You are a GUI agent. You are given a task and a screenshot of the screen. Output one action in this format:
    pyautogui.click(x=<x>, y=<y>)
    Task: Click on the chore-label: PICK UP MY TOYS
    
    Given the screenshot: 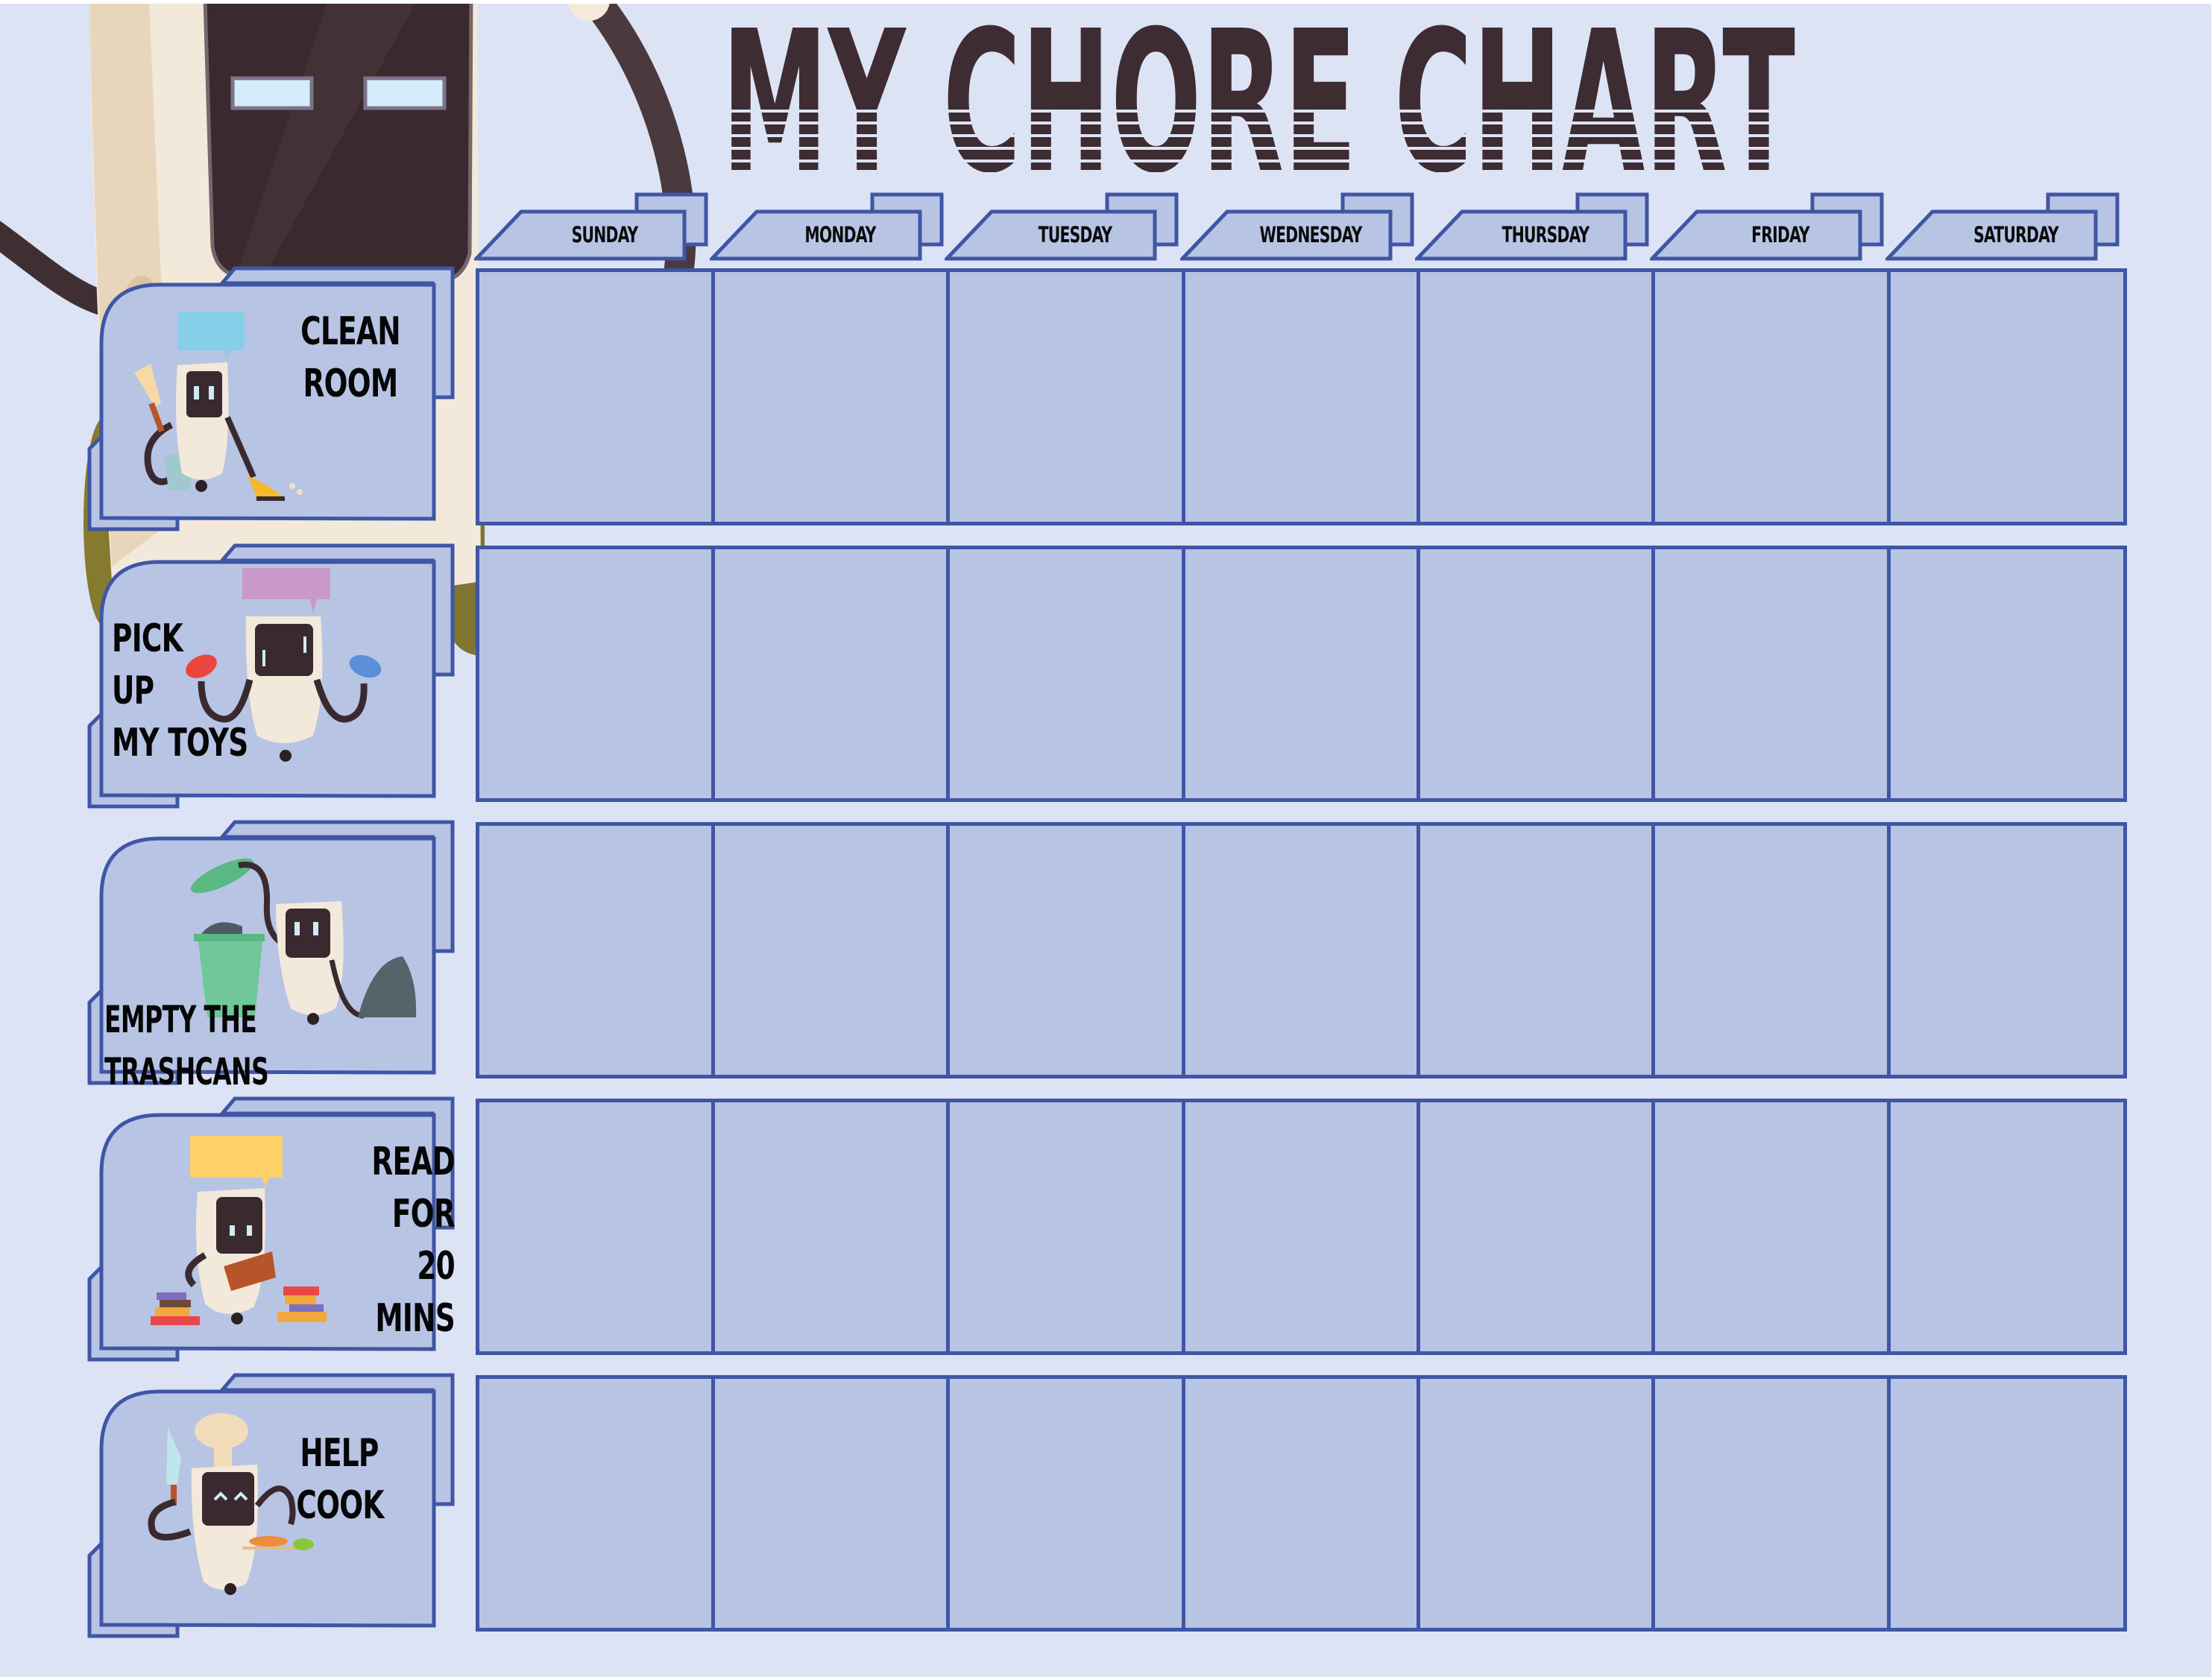 What is the action you would take?
    pyautogui.click(x=181, y=691)
    